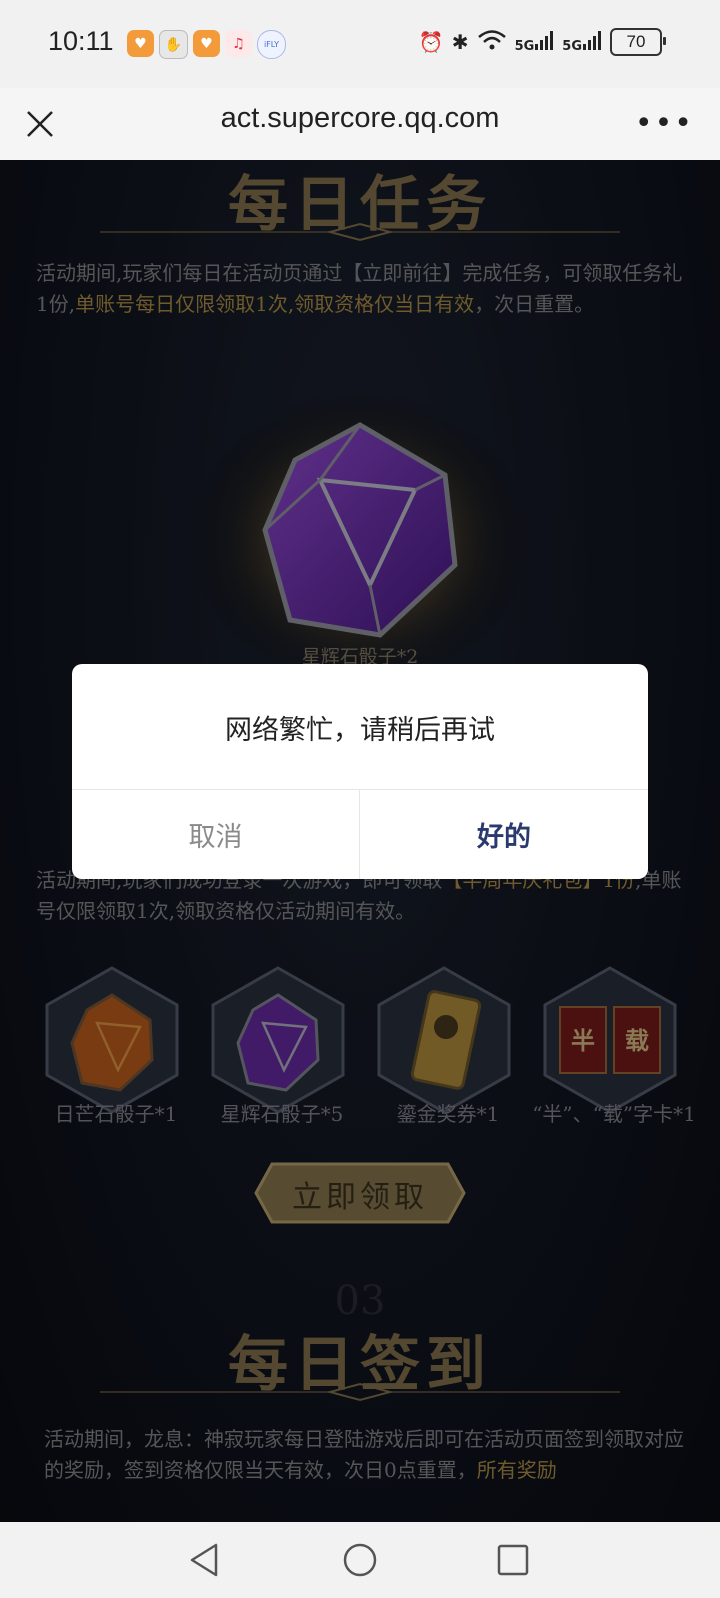 The height and width of the screenshot is (1598, 720). I want to click on home-nav-icon, so click(360, 1560).